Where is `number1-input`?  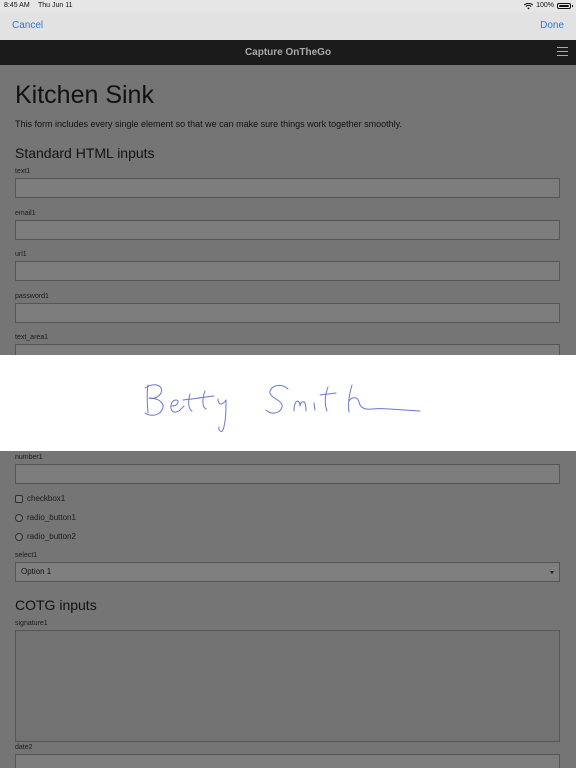
number1-input is located at coordinates (287, 474).